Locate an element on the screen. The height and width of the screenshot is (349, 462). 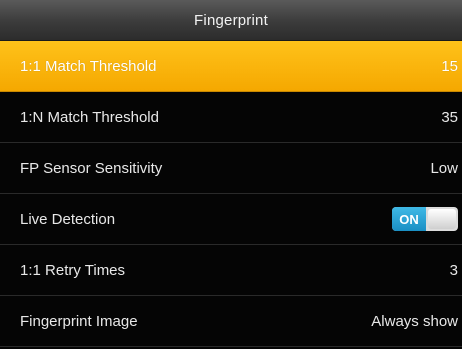
title-bar: Fingerprint is located at coordinates (231, 20).